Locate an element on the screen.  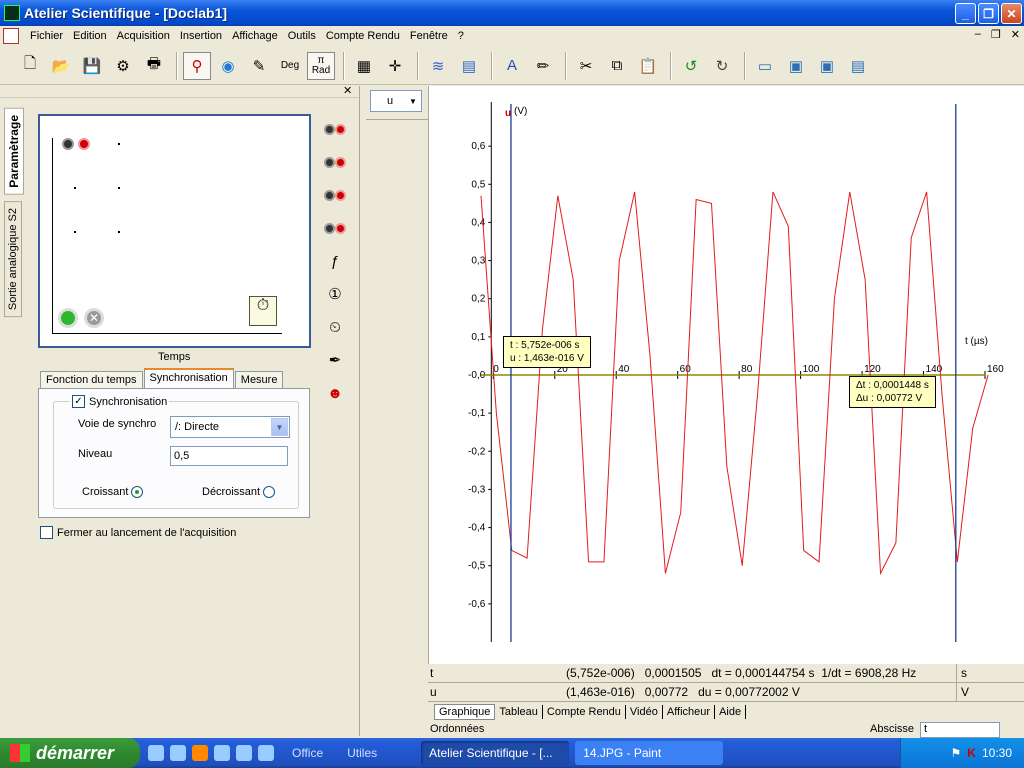
redo-icon: ↻ is located at coordinates (722, 66).